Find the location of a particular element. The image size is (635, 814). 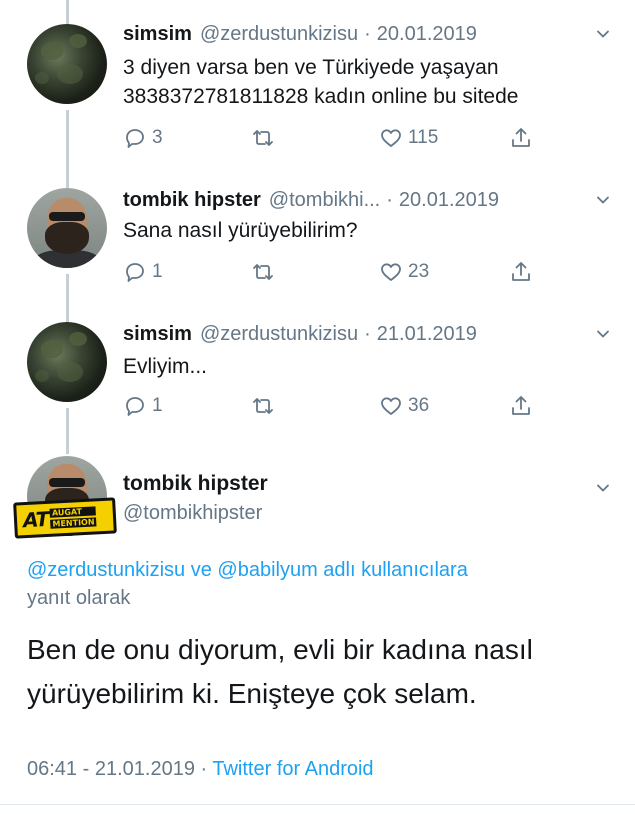

divider is located at coordinates (317, 804).